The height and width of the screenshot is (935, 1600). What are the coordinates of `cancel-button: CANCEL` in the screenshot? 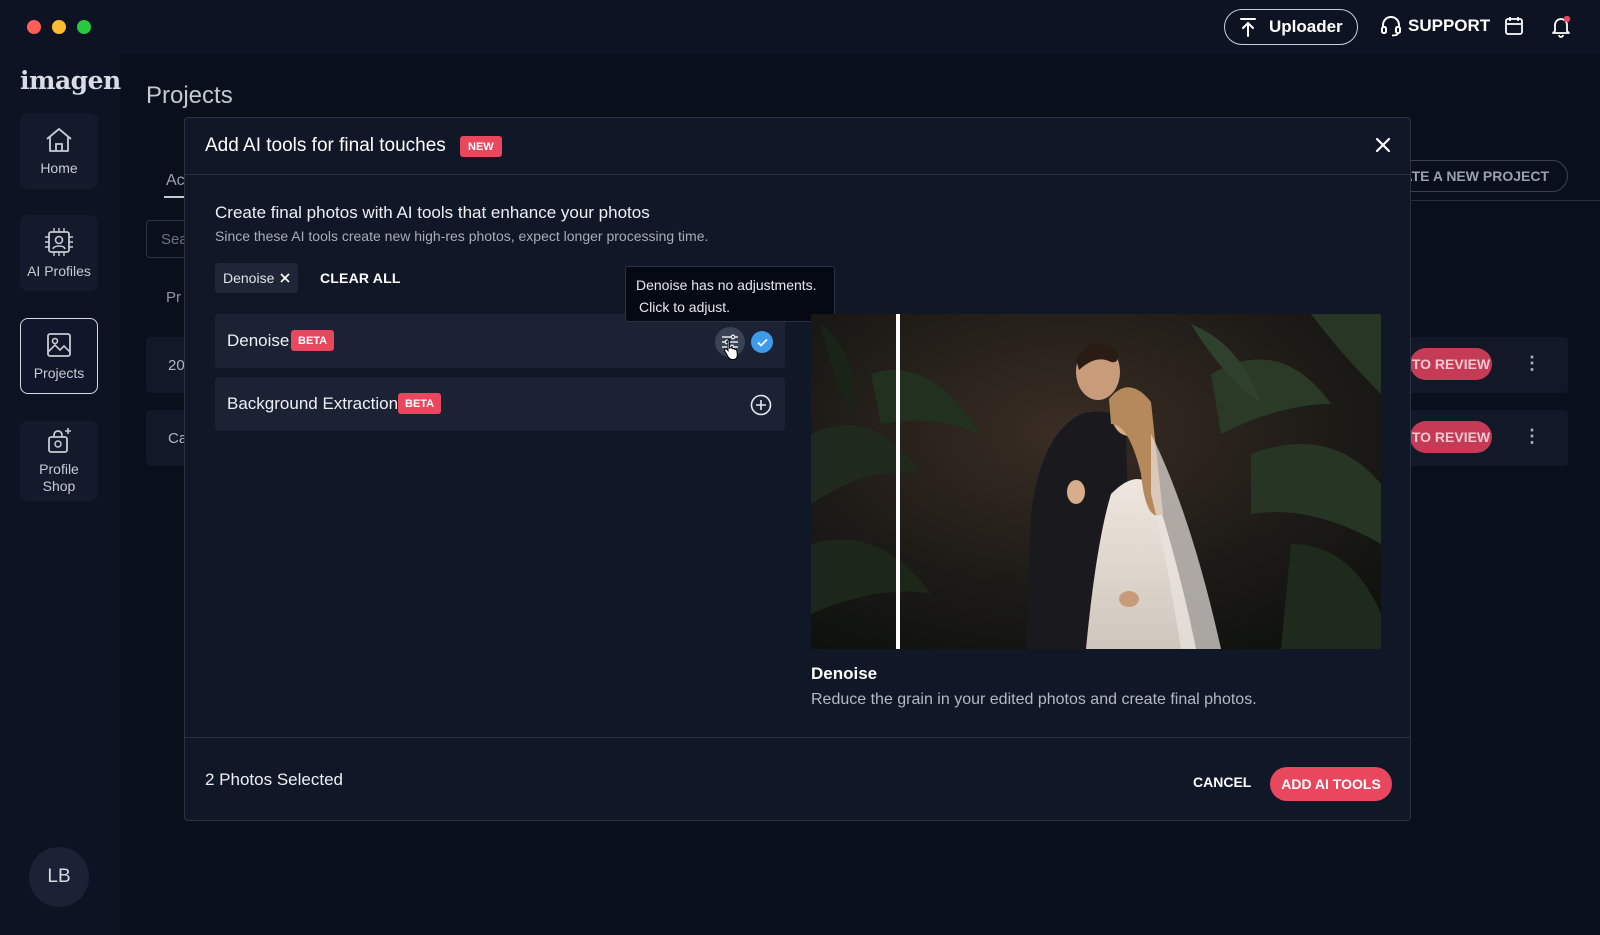 It's located at (1222, 782).